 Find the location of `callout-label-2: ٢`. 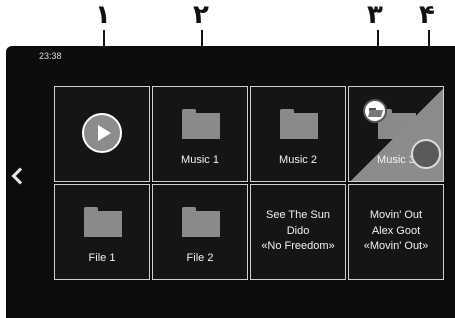

callout-label-2: ٢ is located at coordinates (201, 15).